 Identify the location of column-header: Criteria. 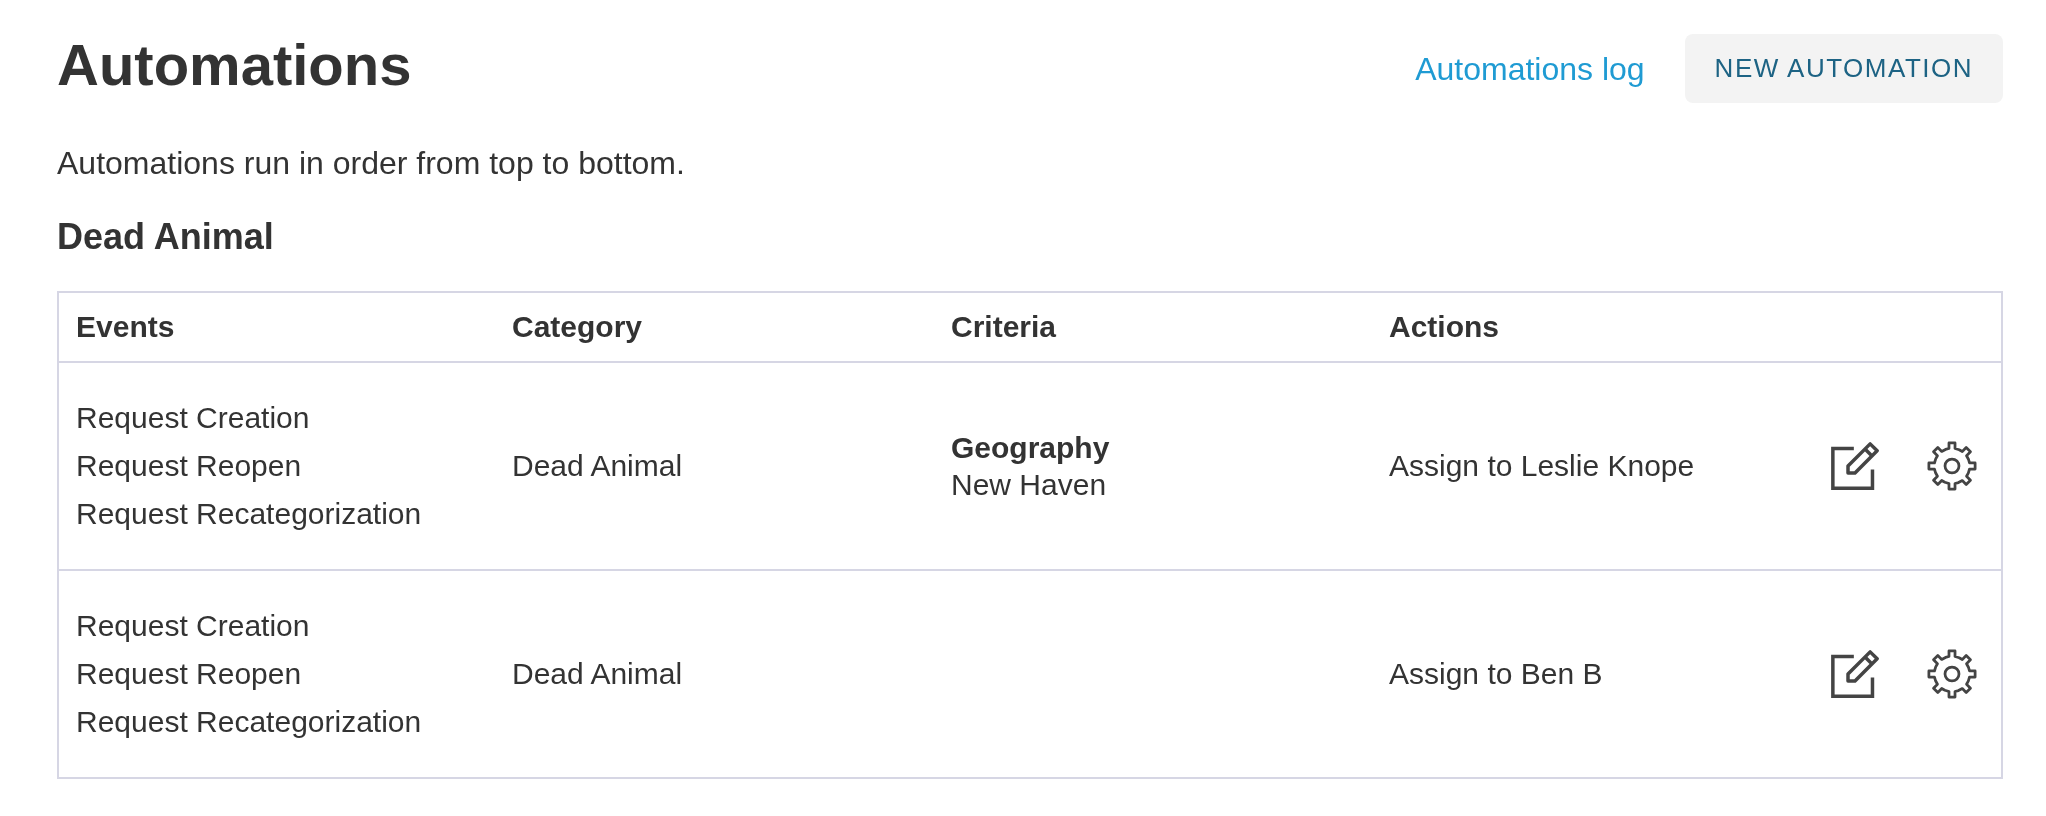
(1153, 327).